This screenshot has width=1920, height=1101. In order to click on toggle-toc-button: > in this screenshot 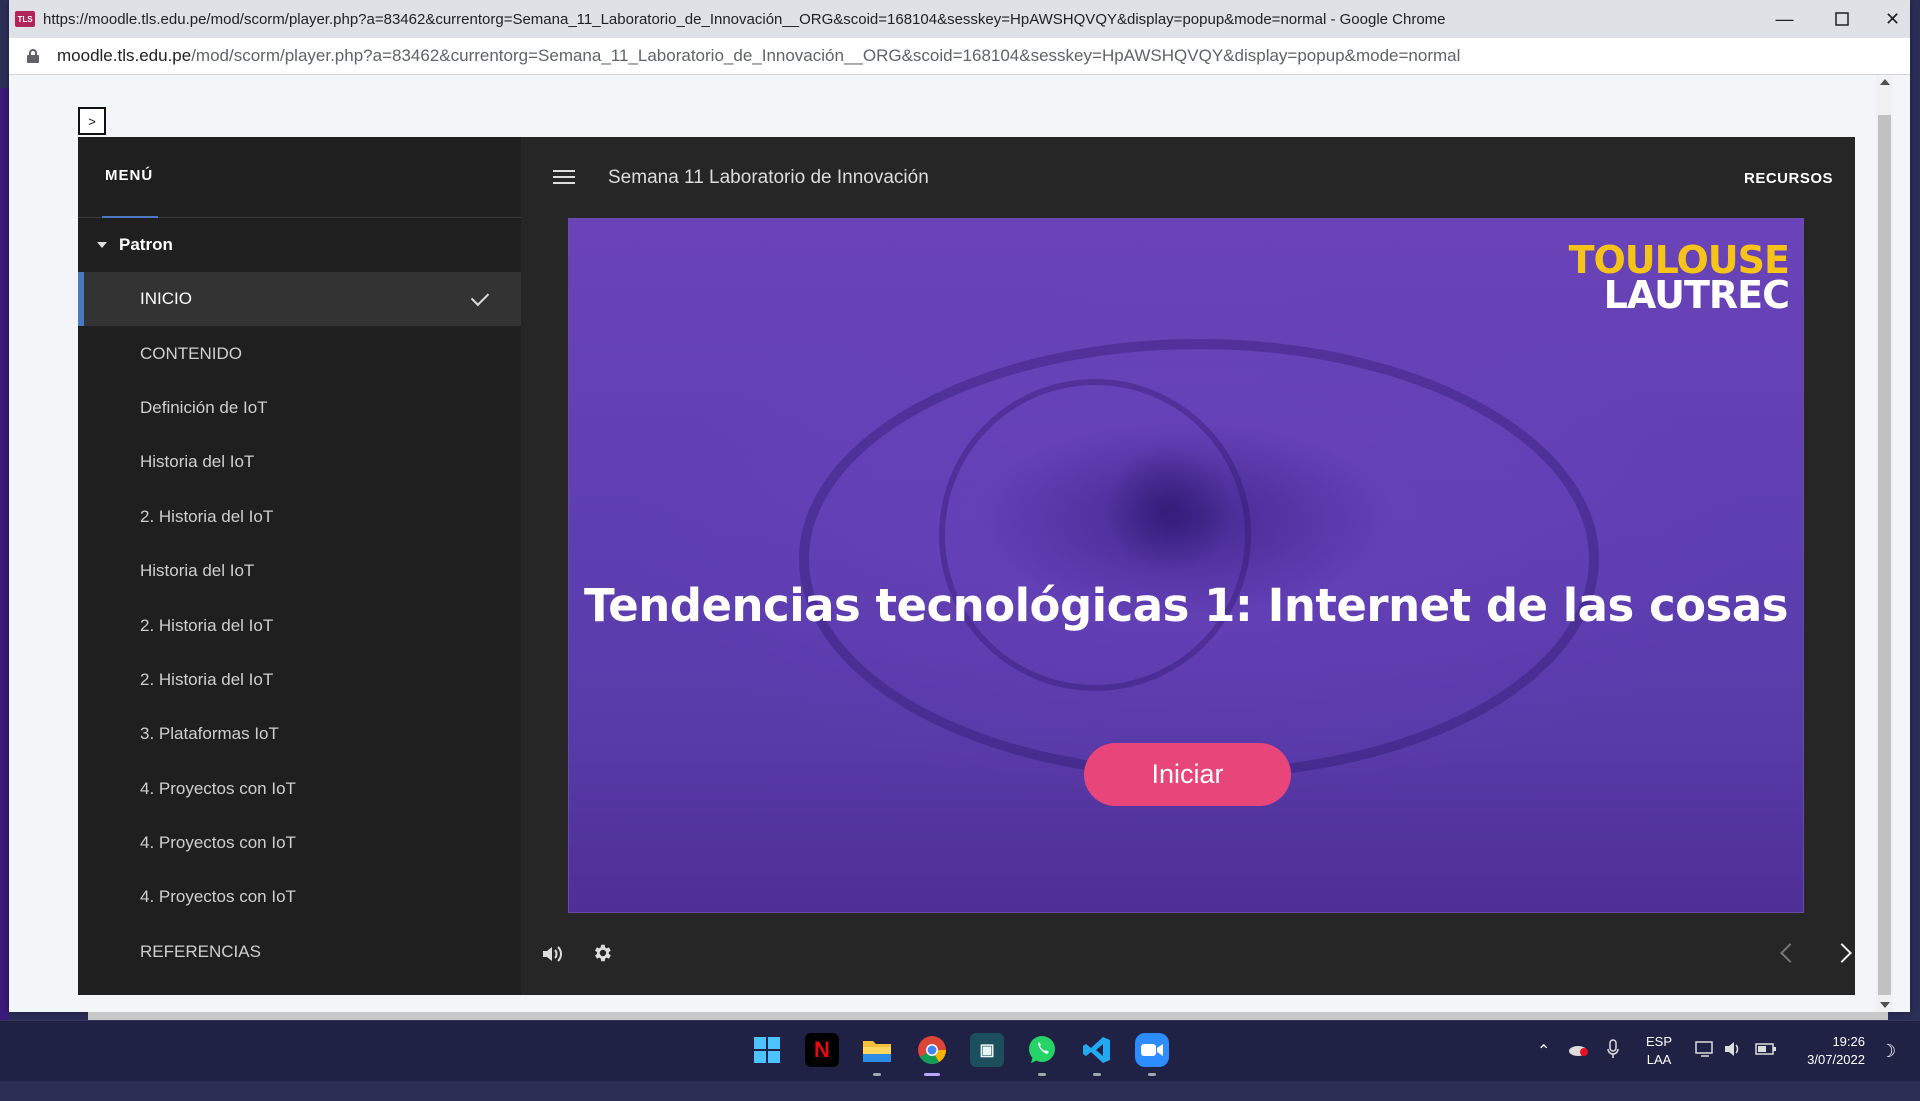, I will do `click(92, 121)`.